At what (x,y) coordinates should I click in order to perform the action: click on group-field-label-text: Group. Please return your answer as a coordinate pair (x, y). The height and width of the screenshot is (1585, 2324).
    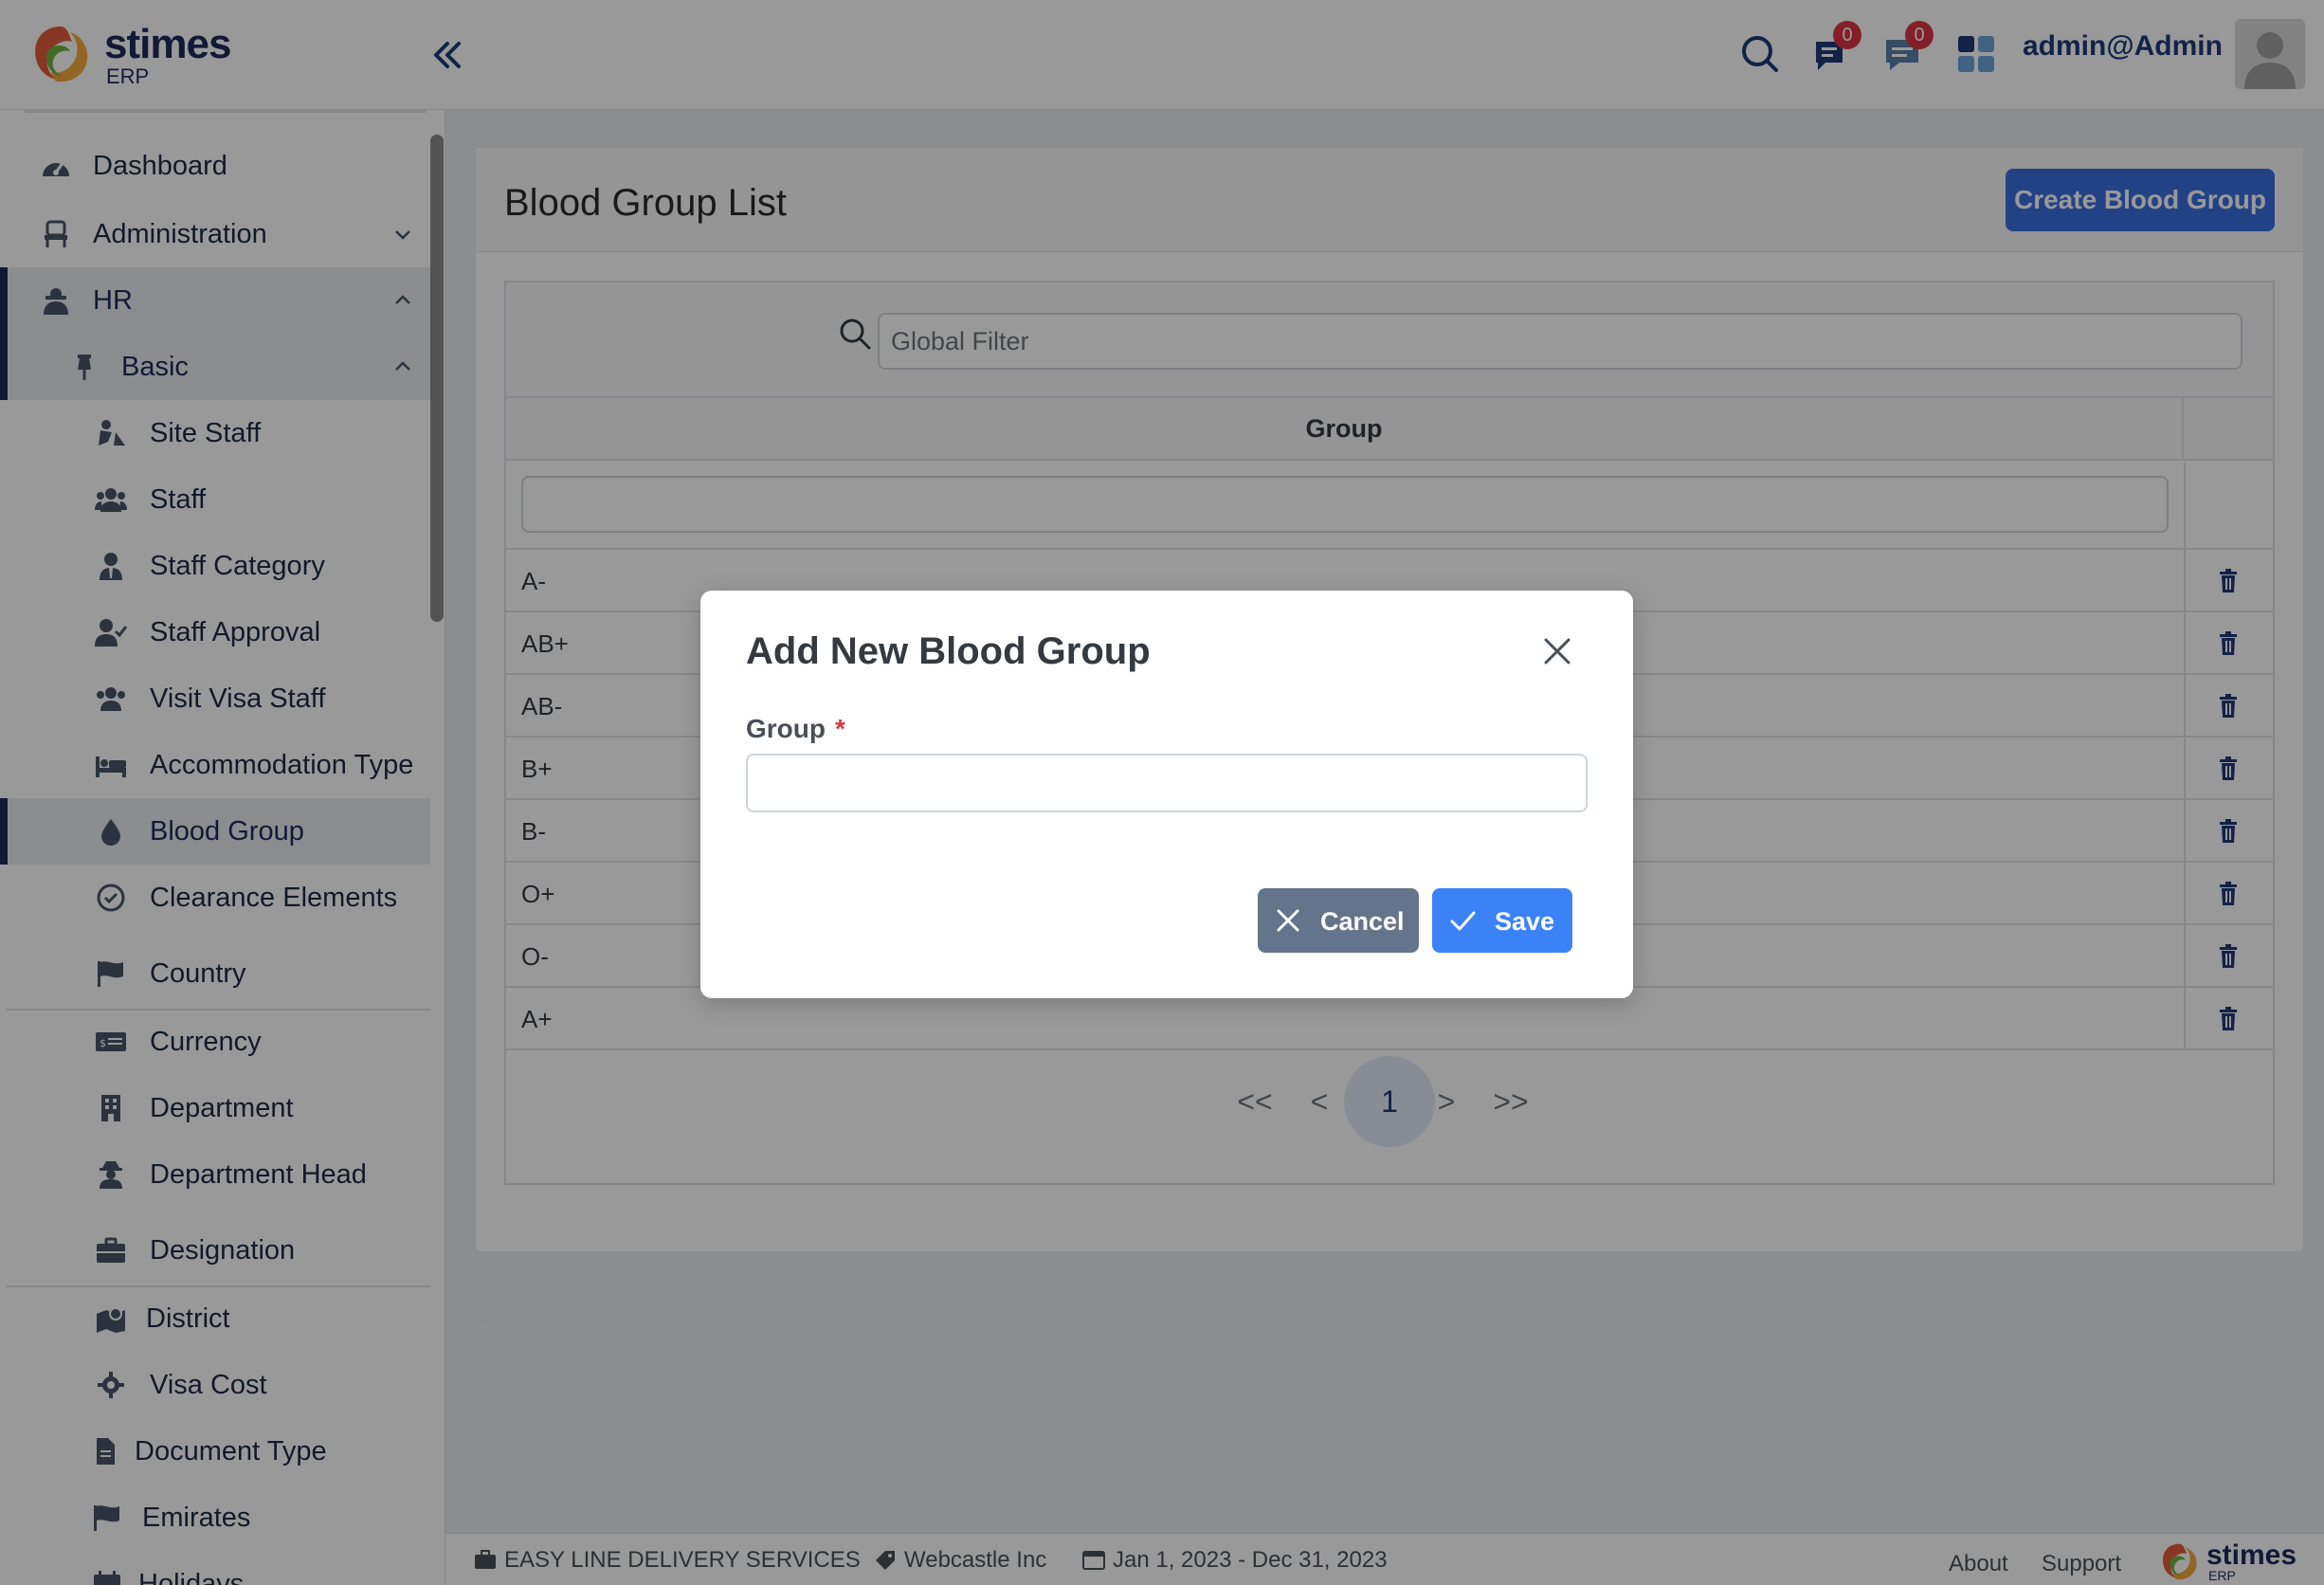
    Looking at the image, I should click on (786, 728).